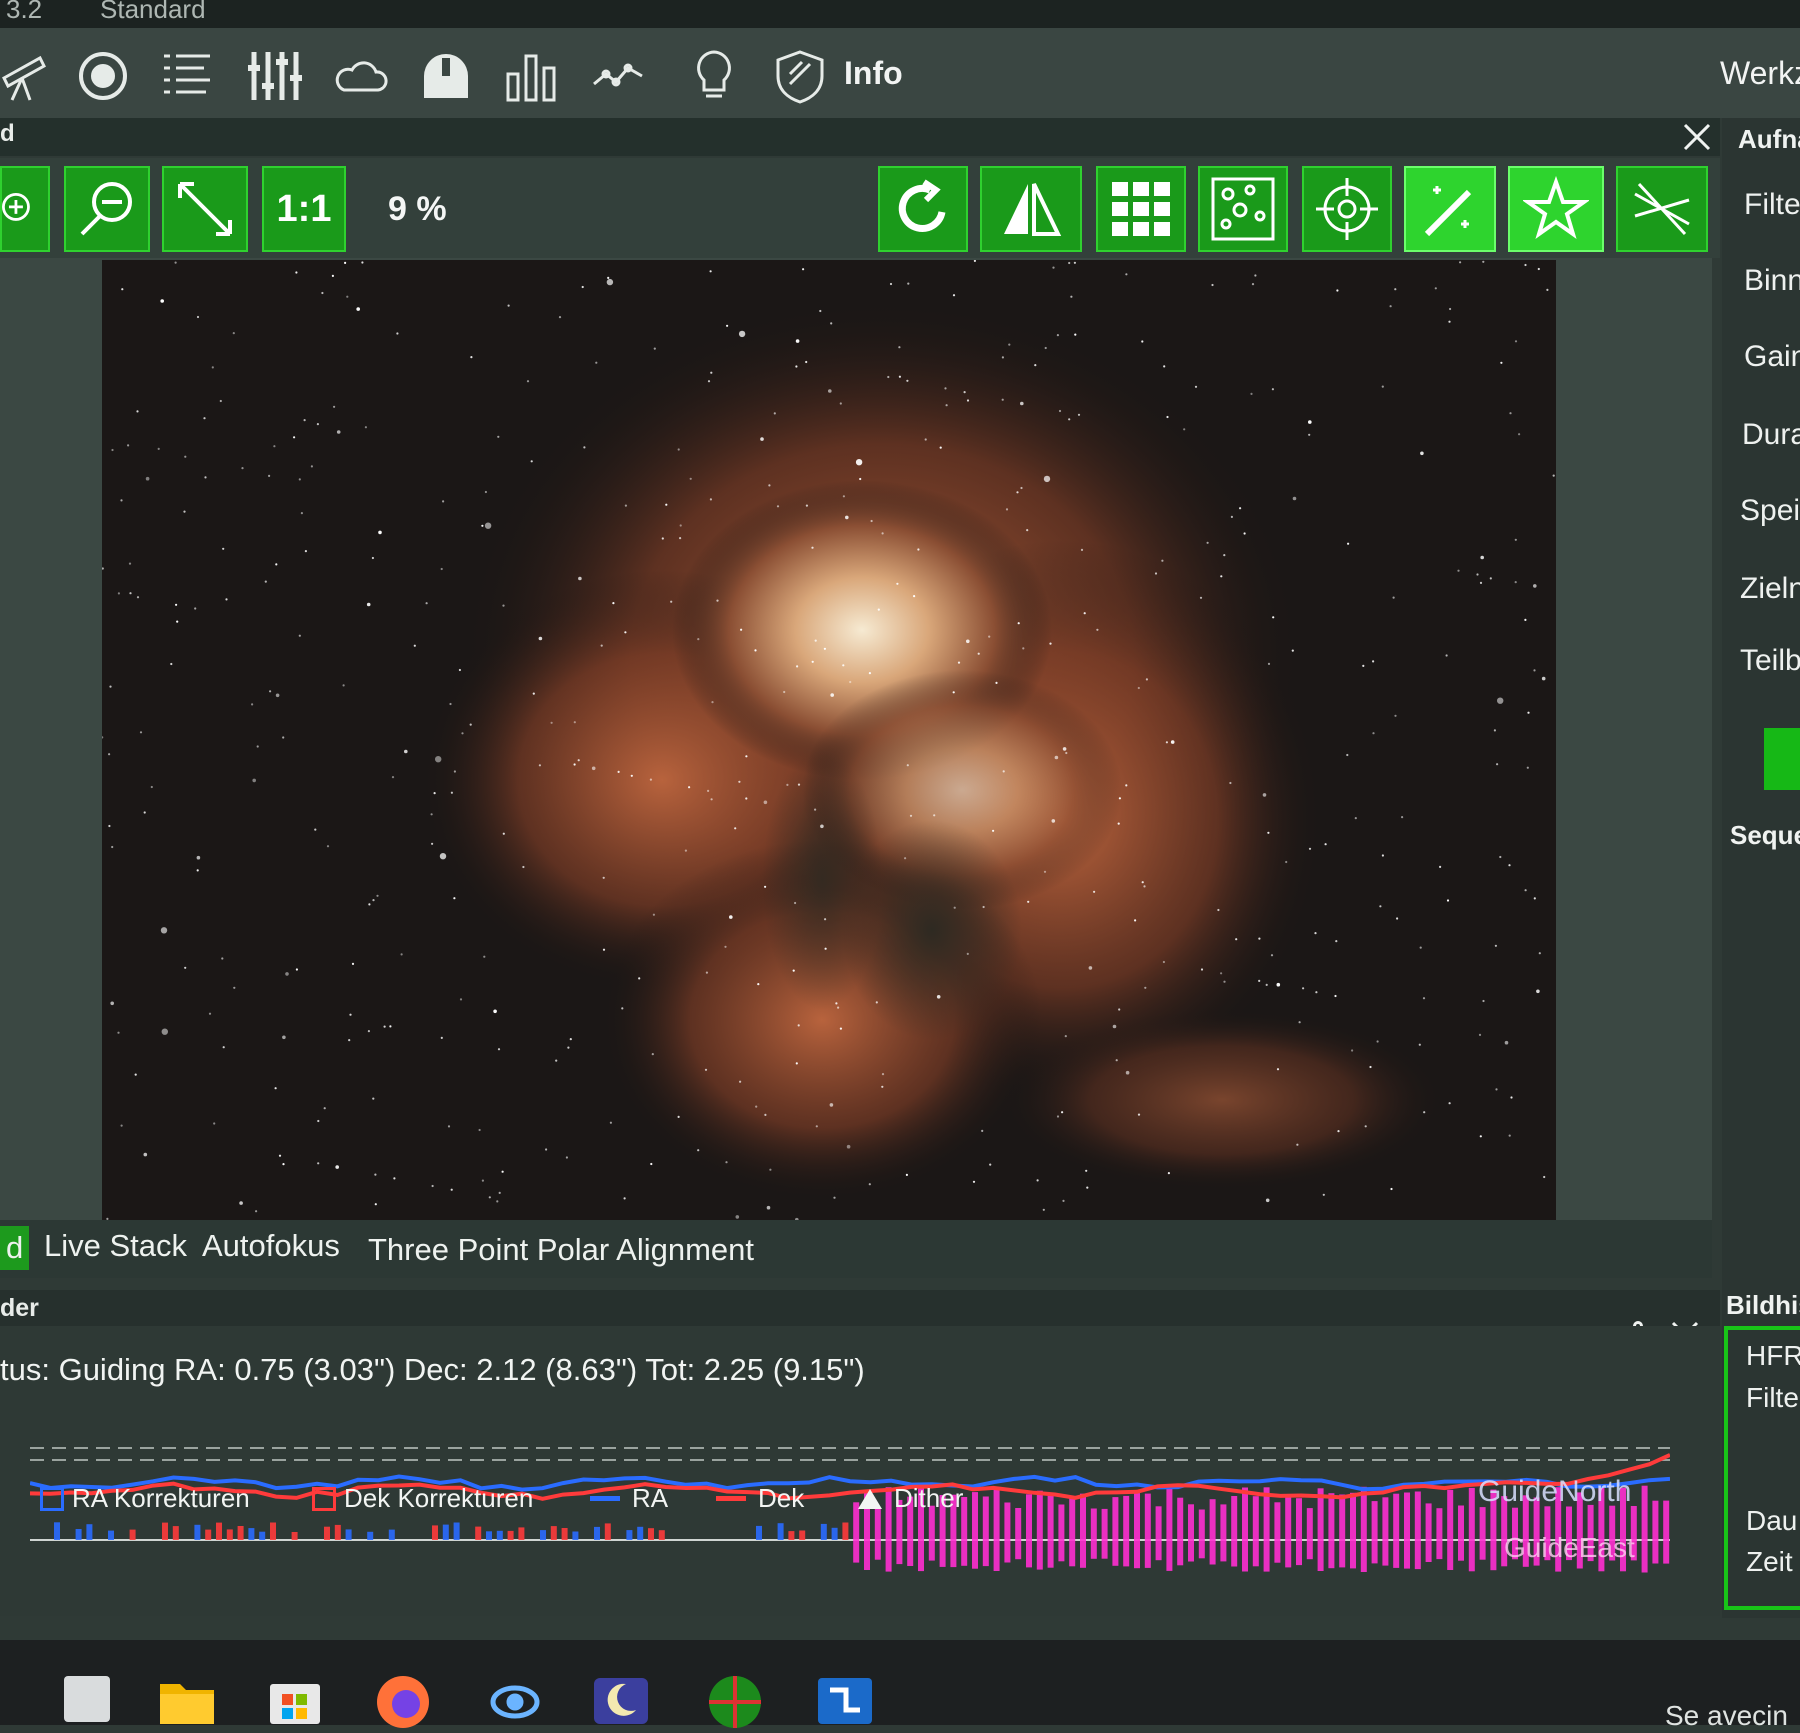 This screenshot has width=1800, height=1733. What do you see at coordinates (1769, 139) in the screenshot?
I see `capture-panel-header: Aufna` at bounding box center [1769, 139].